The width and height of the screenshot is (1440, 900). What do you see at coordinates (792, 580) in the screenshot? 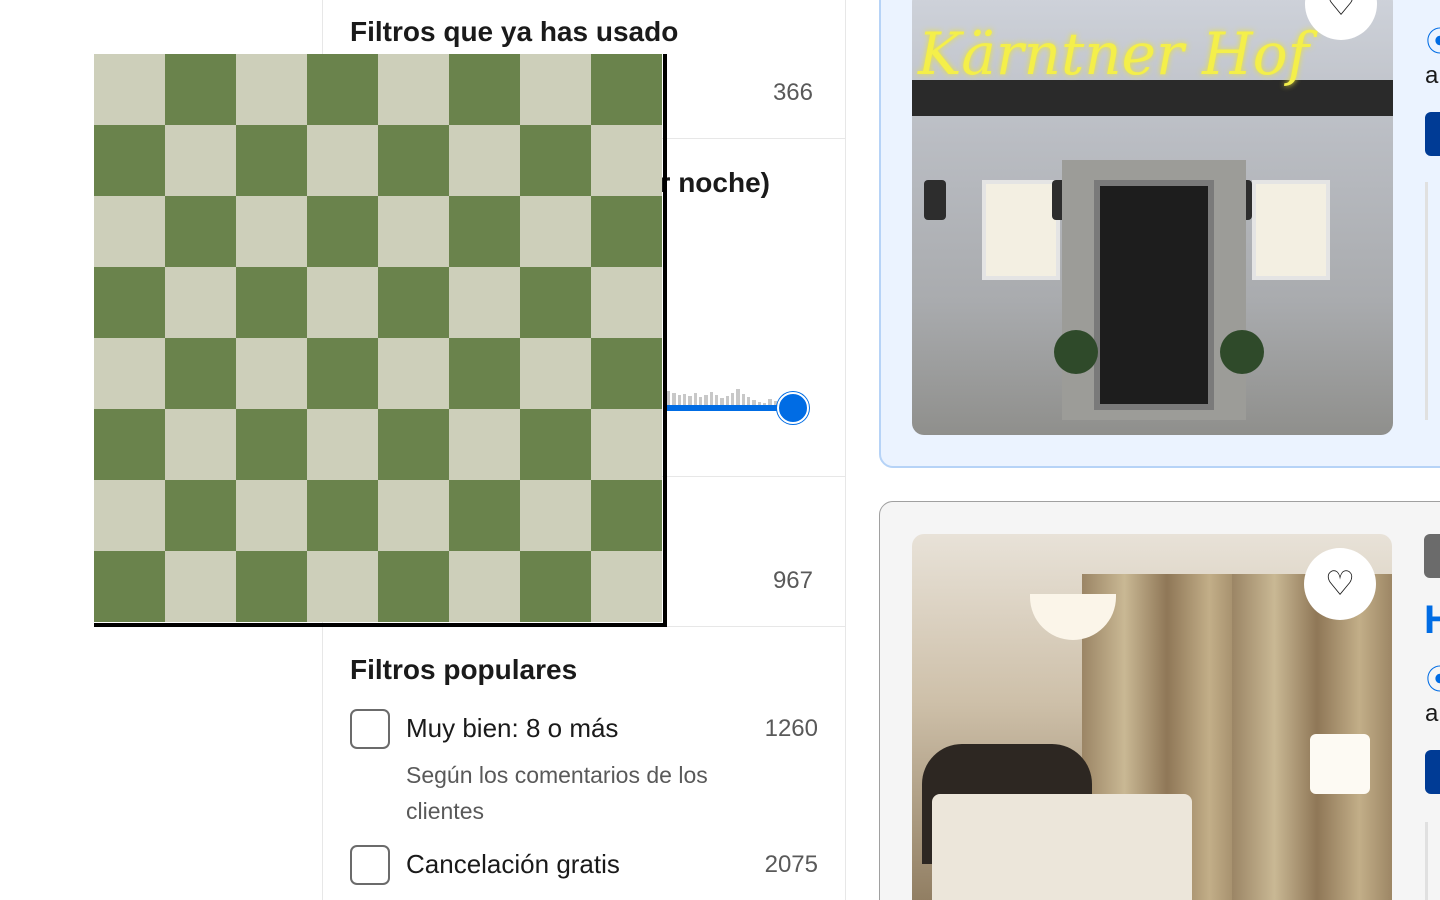
I see `filter-count: 967` at bounding box center [792, 580].